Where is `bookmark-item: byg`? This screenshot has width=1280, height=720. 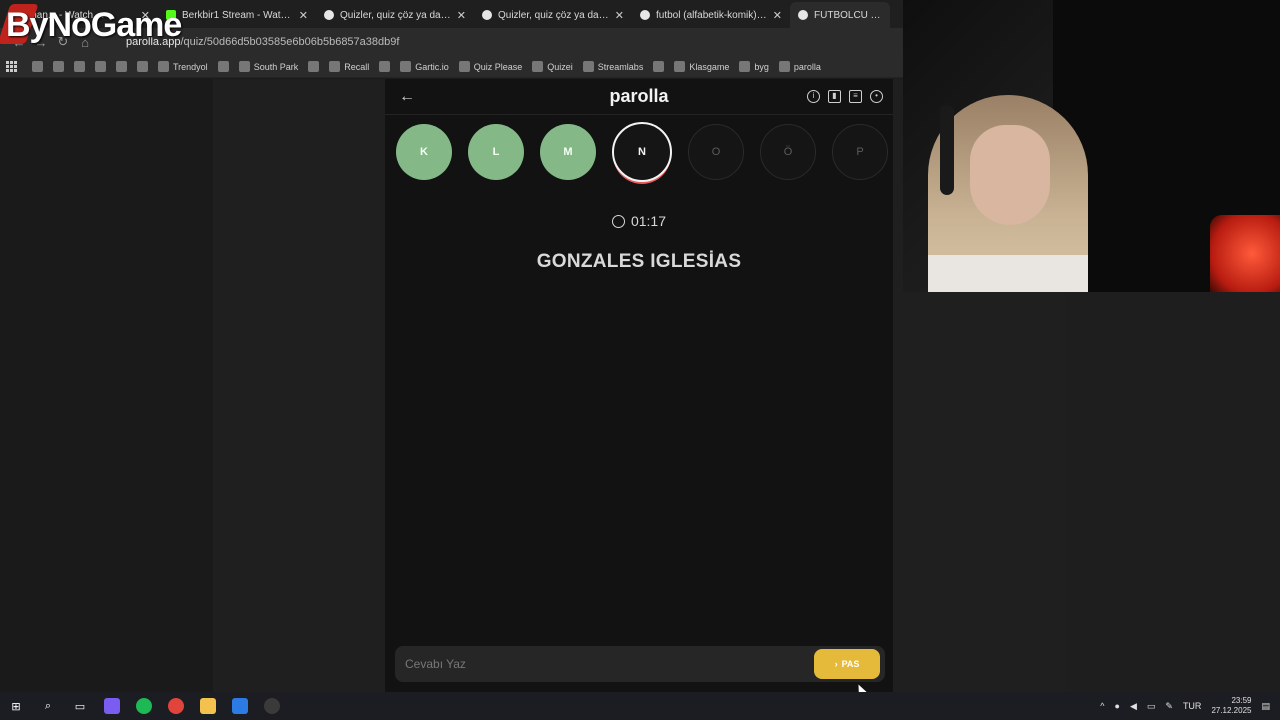 bookmark-item: byg is located at coordinates (754, 66).